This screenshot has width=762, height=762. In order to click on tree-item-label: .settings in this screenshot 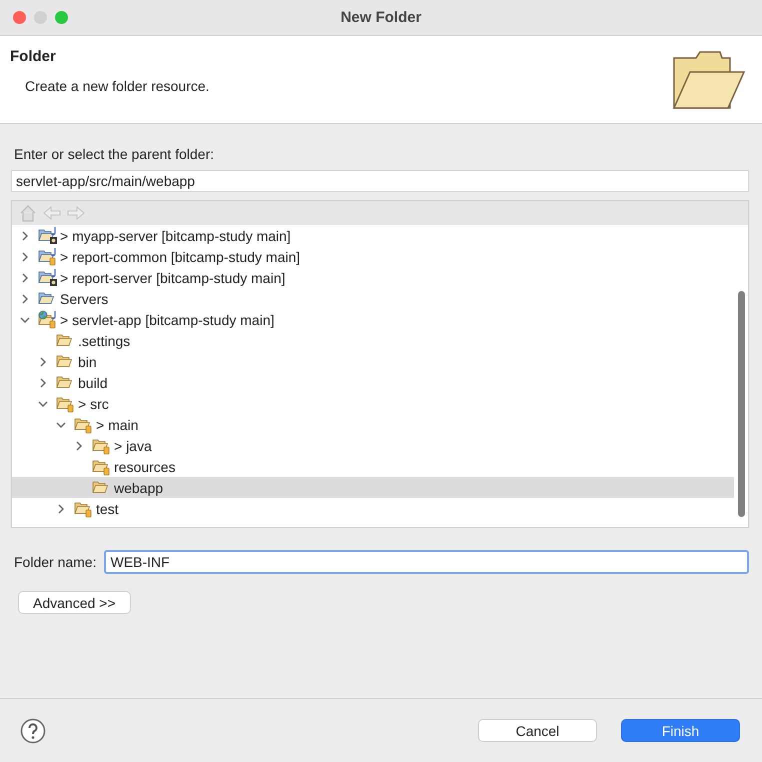, I will do `click(104, 340)`.